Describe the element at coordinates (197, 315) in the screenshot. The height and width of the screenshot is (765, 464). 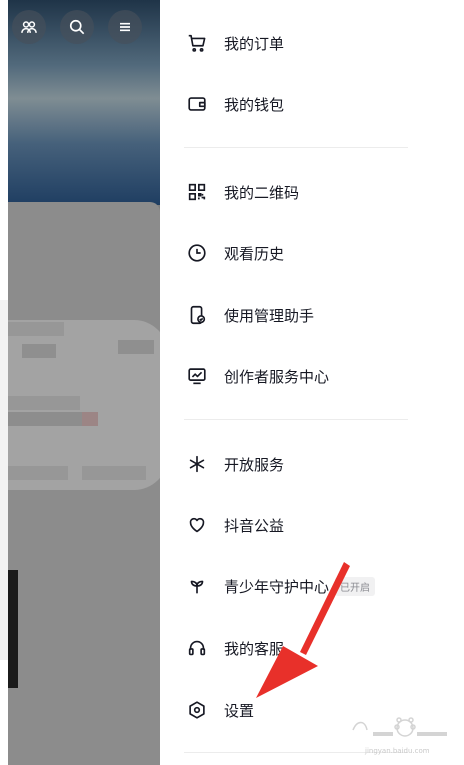
I see `phone-check-icon` at that location.